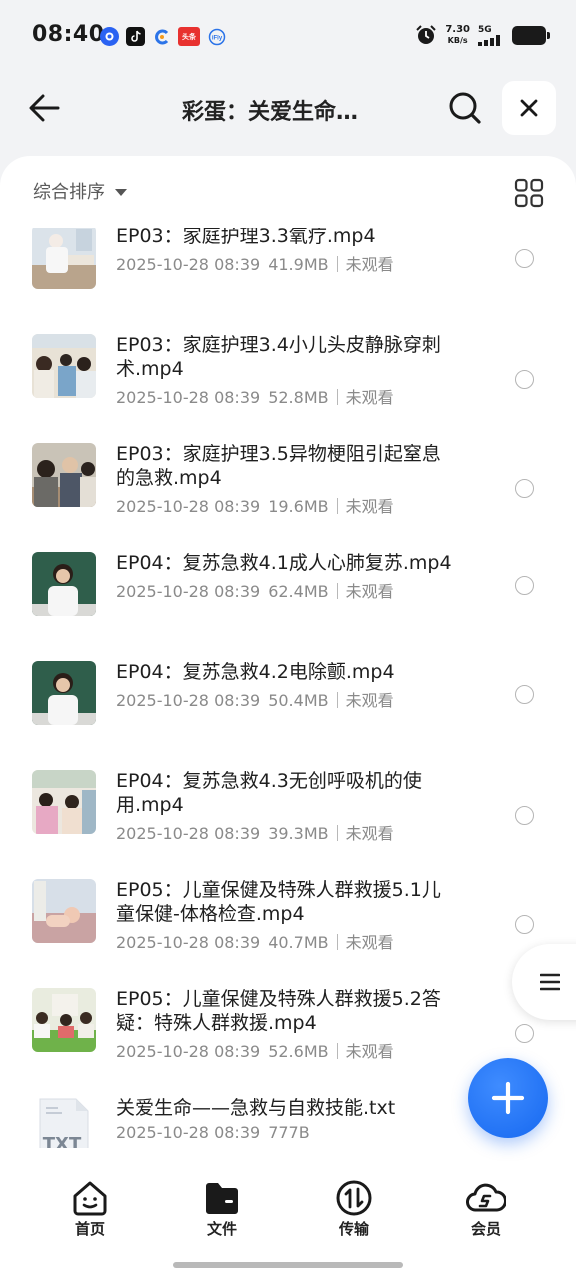 This screenshot has width=576, height=1280. Describe the element at coordinates (486, 1197) in the screenshot. I see `cloud-member-icon` at that location.